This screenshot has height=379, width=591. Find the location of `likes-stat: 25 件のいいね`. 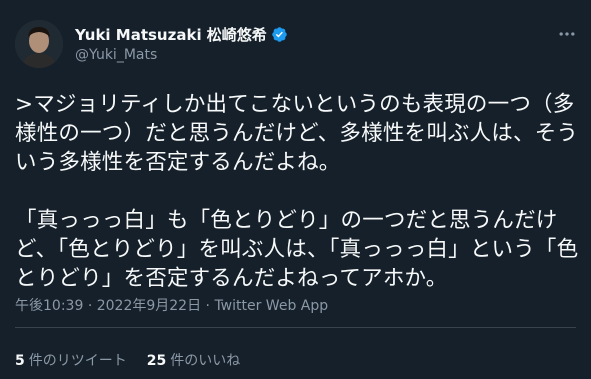

likes-stat: 25 件のいいね is located at coordinates (193, 360).